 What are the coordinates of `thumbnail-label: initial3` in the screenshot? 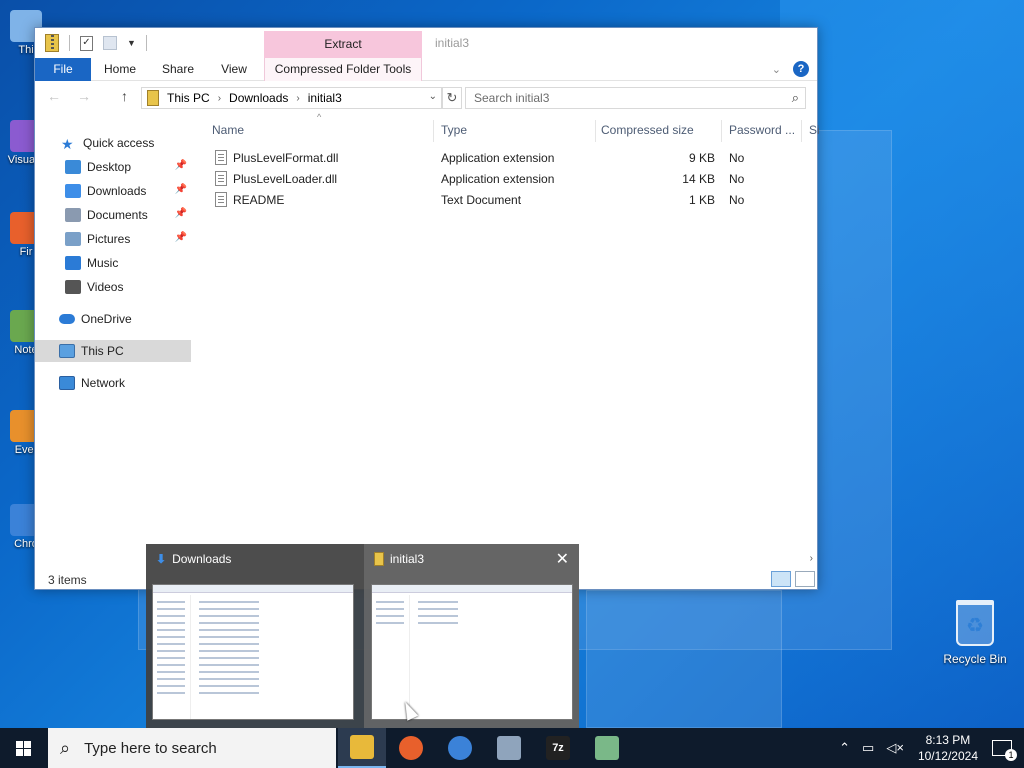 It's located at (407, 559).